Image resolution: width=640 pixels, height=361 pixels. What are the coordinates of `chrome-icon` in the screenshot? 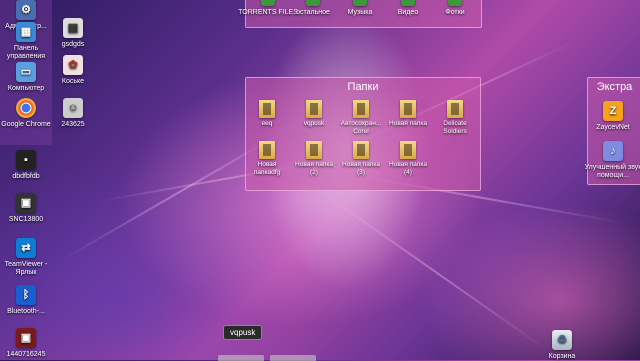 It's located at (26, 108).